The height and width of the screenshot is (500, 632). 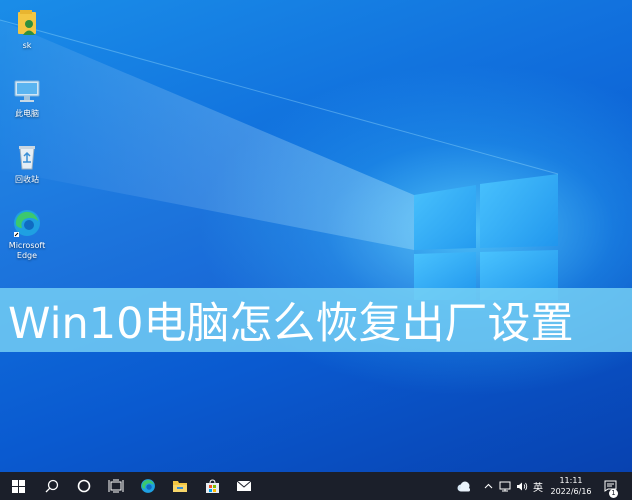 I want to click on network-icon, so click(x=505, y=486).